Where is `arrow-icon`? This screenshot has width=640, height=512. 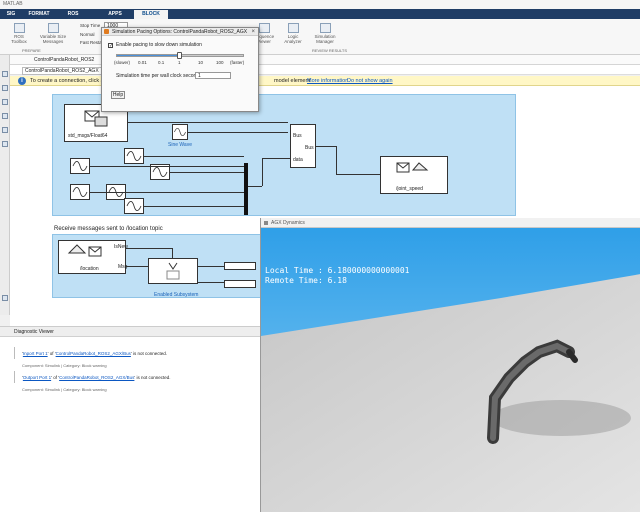
arrow-icon is located at coordinates (5, 102).